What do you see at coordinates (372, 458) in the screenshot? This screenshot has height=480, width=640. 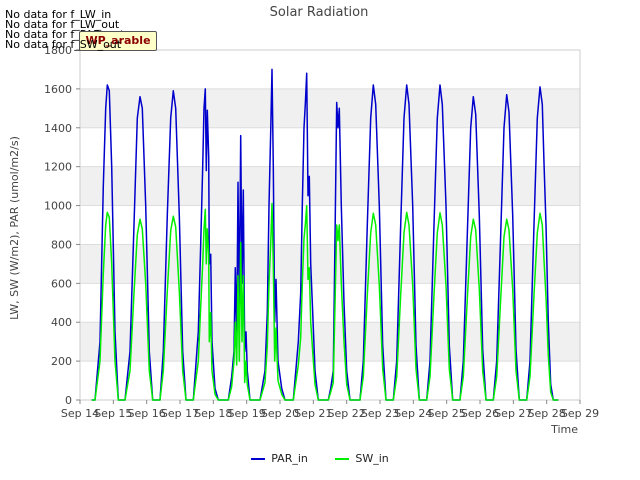 I see `legend-label: SW_in` at bounding box center [372, 458].